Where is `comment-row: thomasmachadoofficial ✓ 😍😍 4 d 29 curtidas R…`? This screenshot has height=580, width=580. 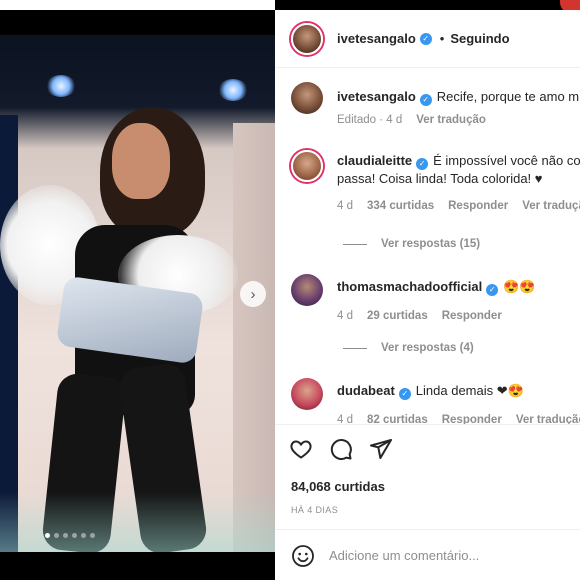 comment-row: thomasmachadoofficial ✓ 😍😍 4 d 29 curtidas R… is located at coordinates (413, 298).